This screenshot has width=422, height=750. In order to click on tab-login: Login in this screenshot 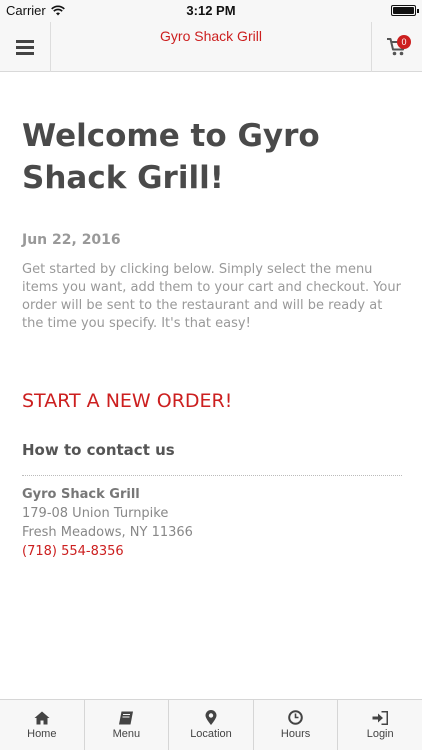, I will do `click(380, 725)`.